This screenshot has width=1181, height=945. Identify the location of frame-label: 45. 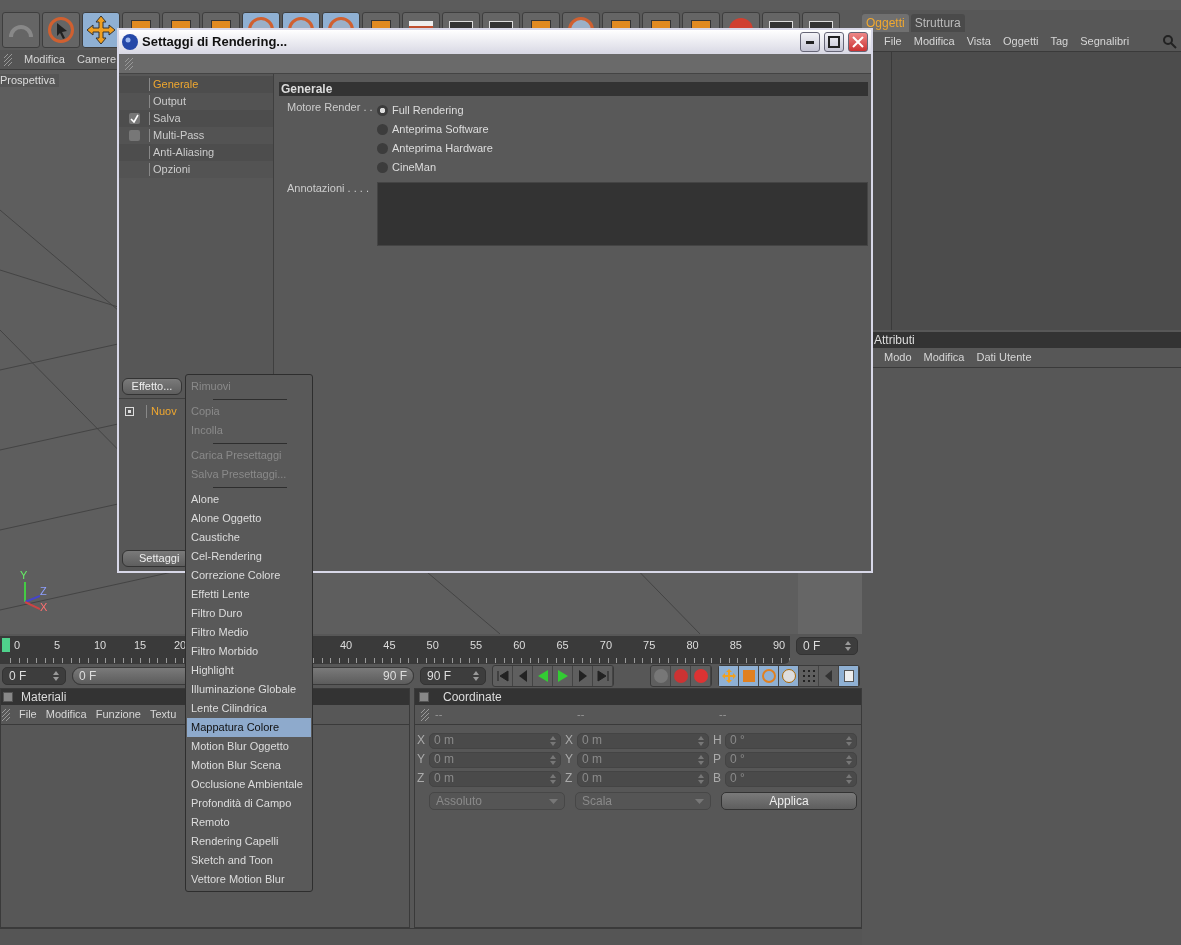
(390, 645).